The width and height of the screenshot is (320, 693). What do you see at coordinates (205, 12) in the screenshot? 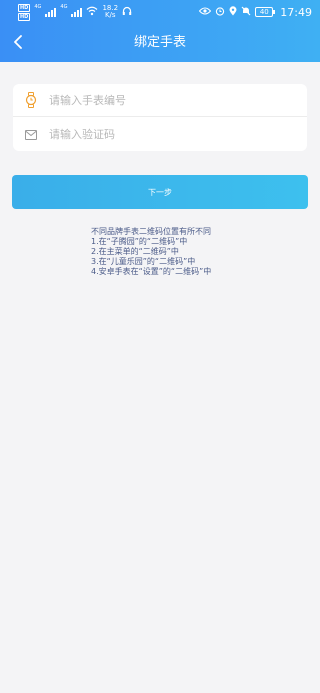
I see `eye-icon` at bounding box center [205, 12].